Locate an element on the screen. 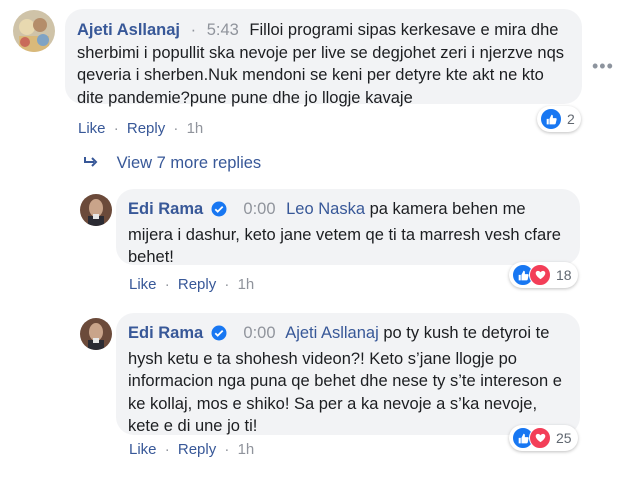 This screenshot has width=640, height=479. reply-reactions: 18 is located at coordinates (543, 275).